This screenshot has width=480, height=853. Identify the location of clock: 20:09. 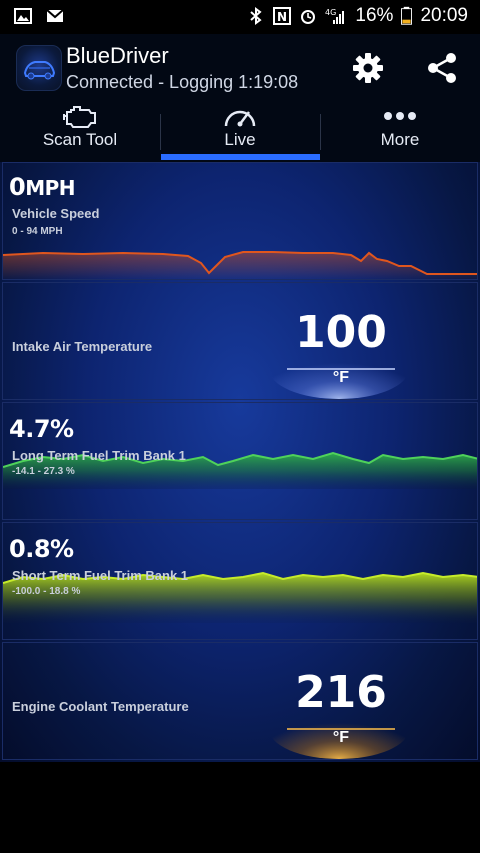
(444, 15).